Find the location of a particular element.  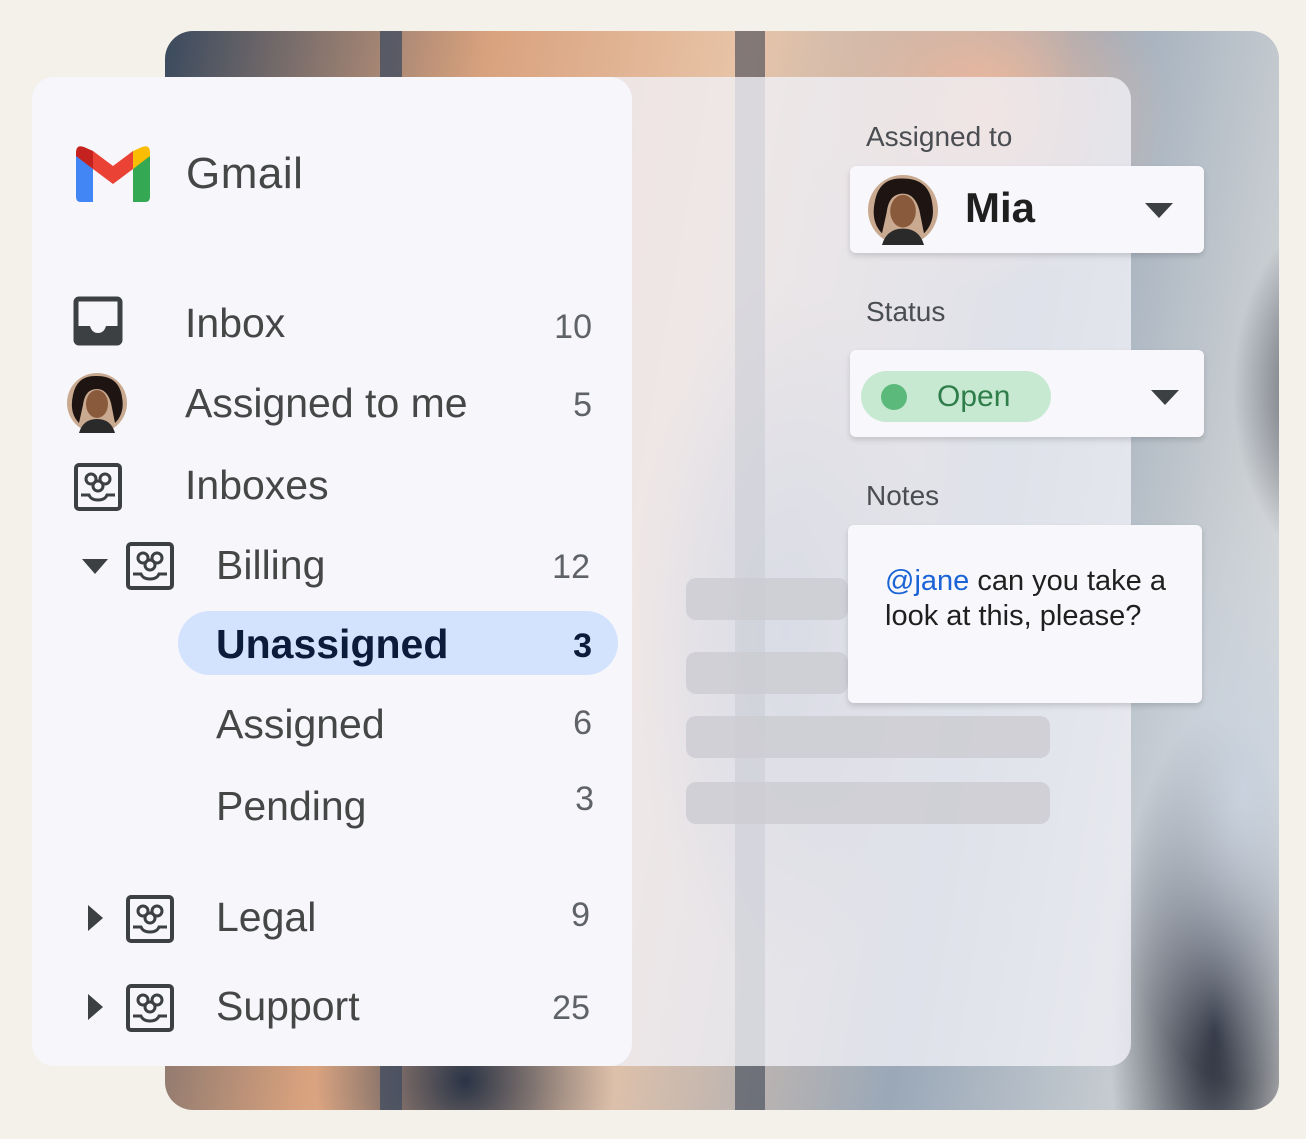

assignee-dropdown: Mia is located at coordinates (1027, 209).